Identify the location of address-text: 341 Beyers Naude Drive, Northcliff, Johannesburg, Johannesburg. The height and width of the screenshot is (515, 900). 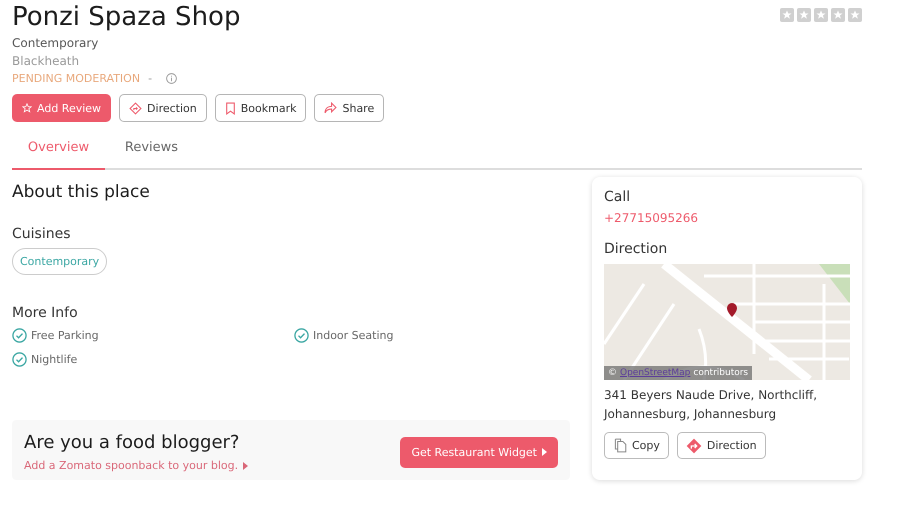
(711, 405).